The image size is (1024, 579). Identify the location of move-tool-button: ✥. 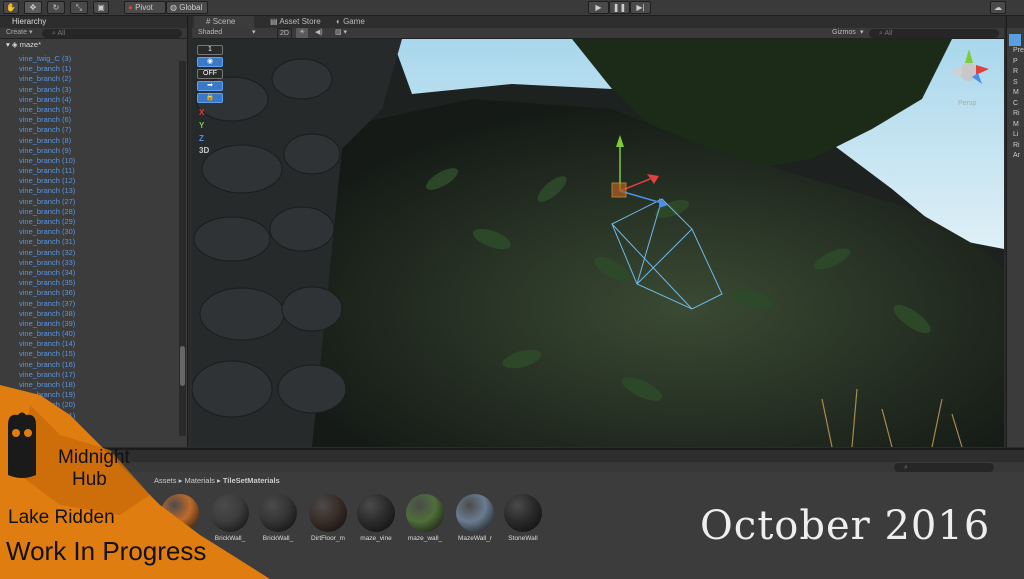
(33, 7).